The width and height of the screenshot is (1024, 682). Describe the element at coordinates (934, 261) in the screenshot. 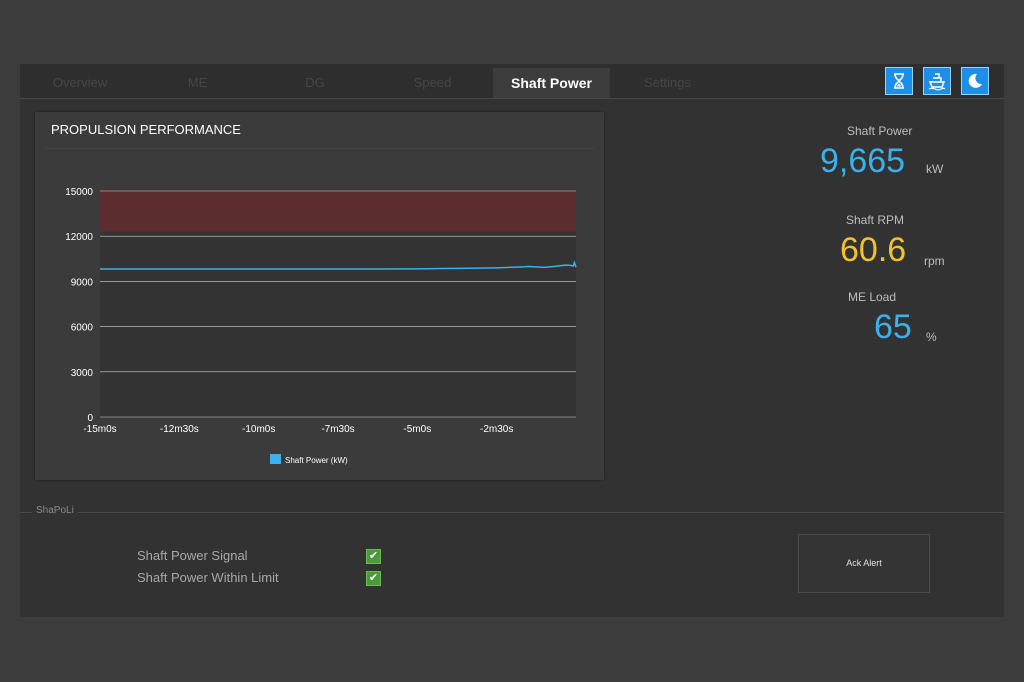

I see `shaft-rpm-unit: rpm` at that location.